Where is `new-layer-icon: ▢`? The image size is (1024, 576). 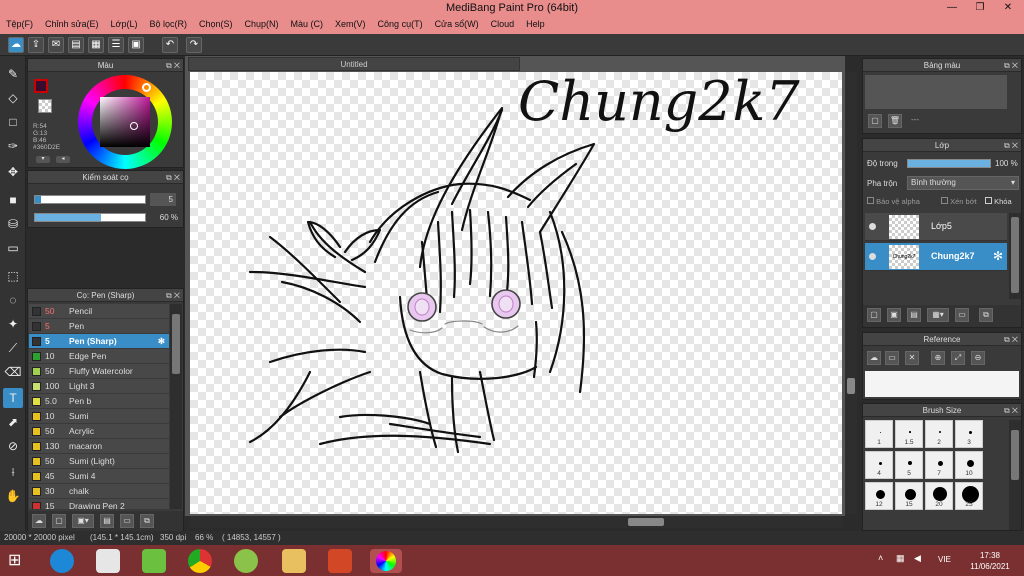
new-layer-icon: ▢ is located at coordinates (874, 315).